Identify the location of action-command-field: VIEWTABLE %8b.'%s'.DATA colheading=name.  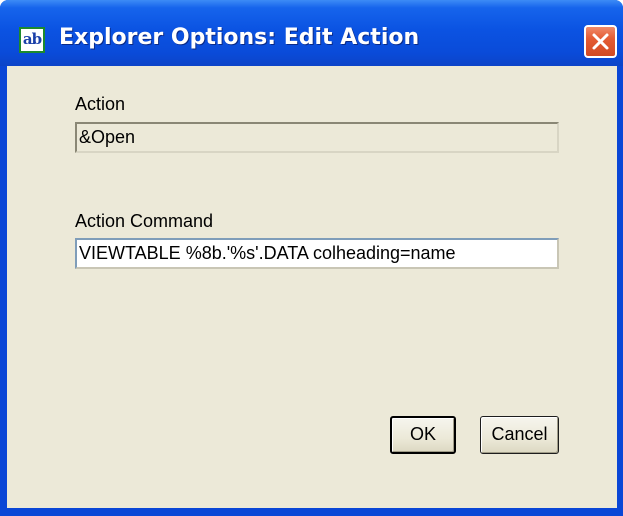
(317, 253).